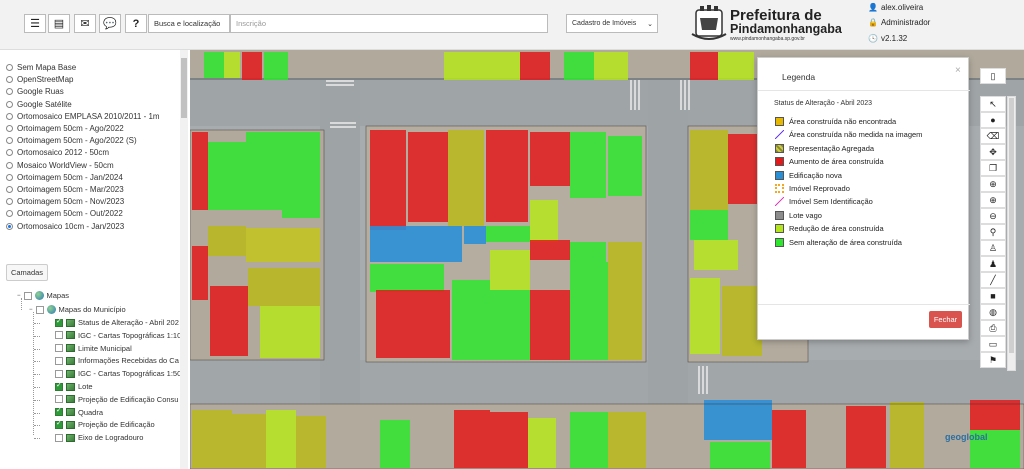 The width and height of the screenshot is (1024, 469). I want to click on tree-layer-item: Informações Recebidas do Ca, so click(117, 360).